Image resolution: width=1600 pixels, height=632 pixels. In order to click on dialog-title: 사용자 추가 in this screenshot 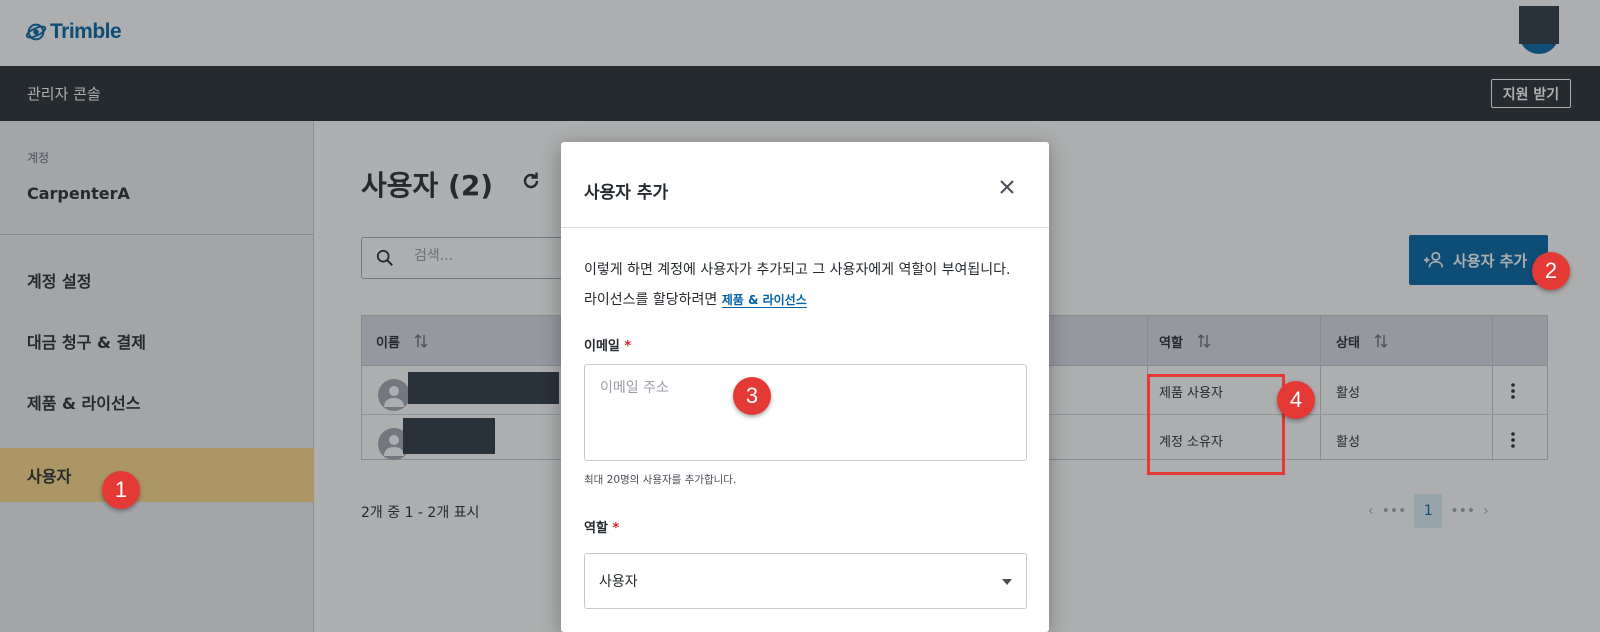, I will do `click(626, 193)`.